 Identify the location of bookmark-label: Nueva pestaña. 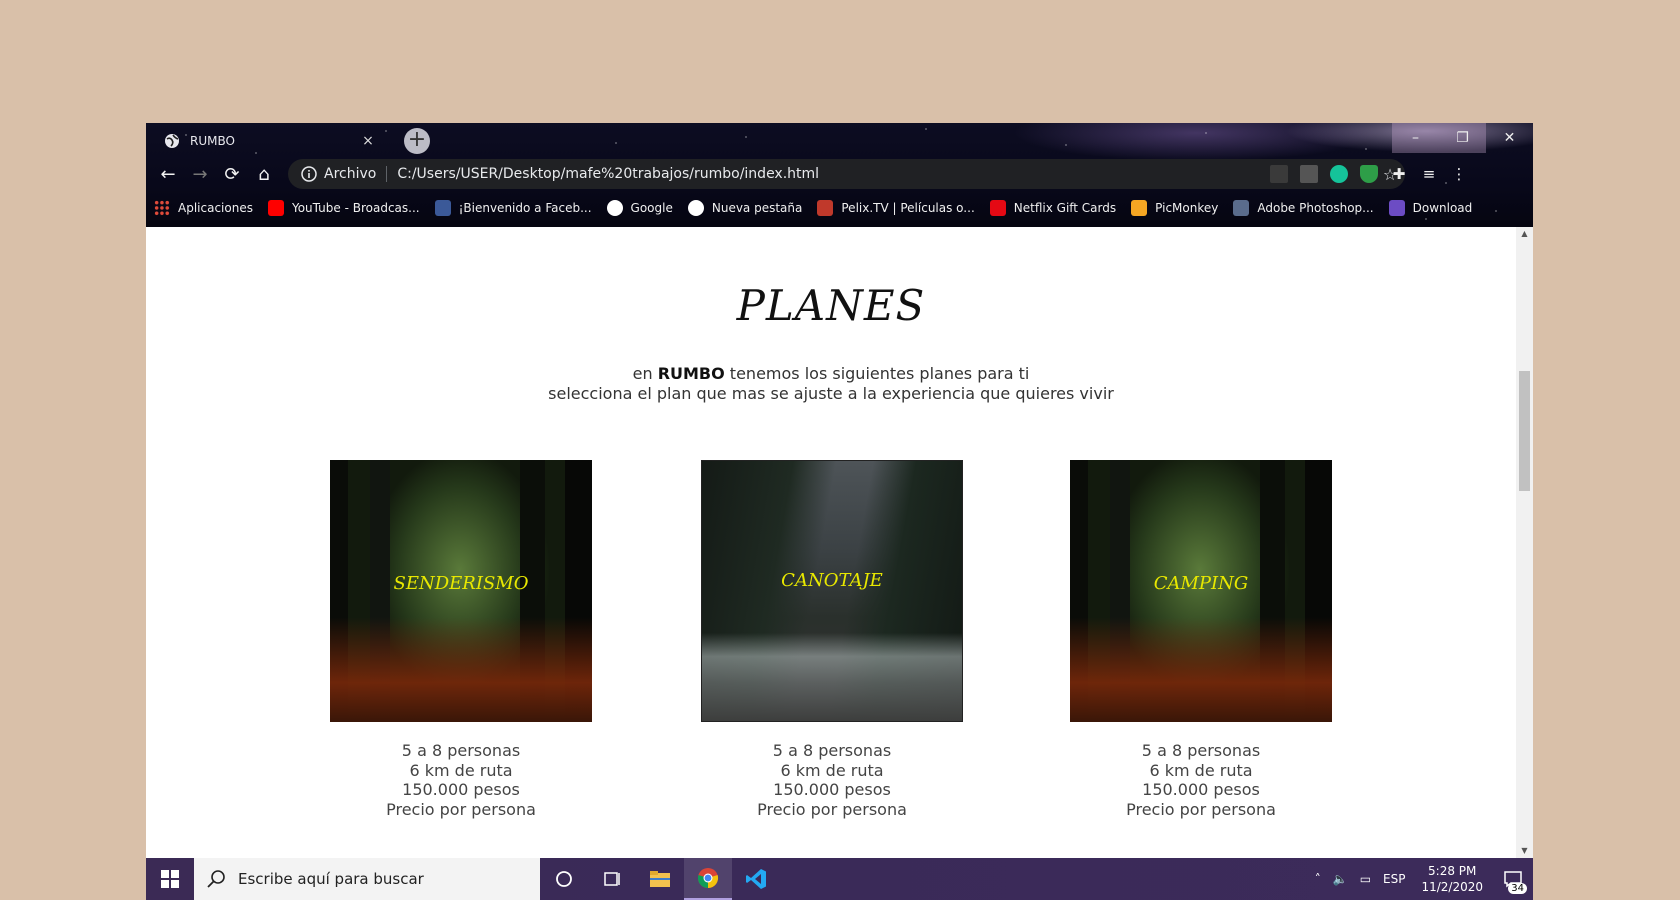
(757, 208).